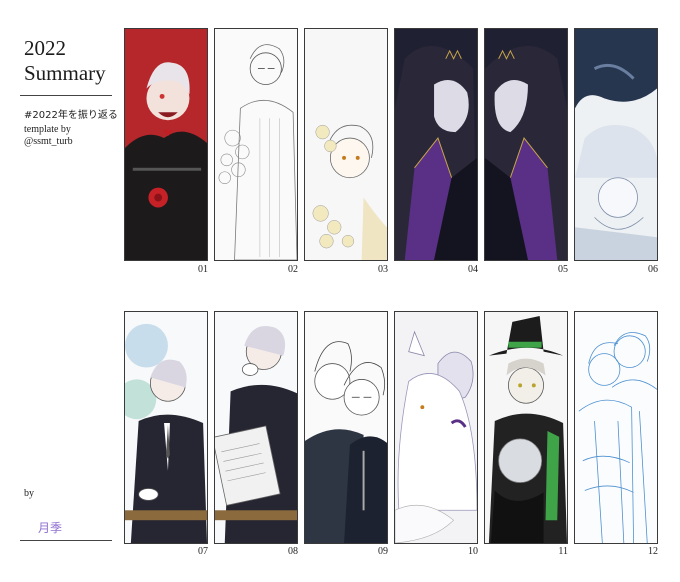 The width and height of the screenshot is (680, 582). Describe the element at coordinates (563, 551) in the screenshot. I see `panel-number-11: 11` at that location.